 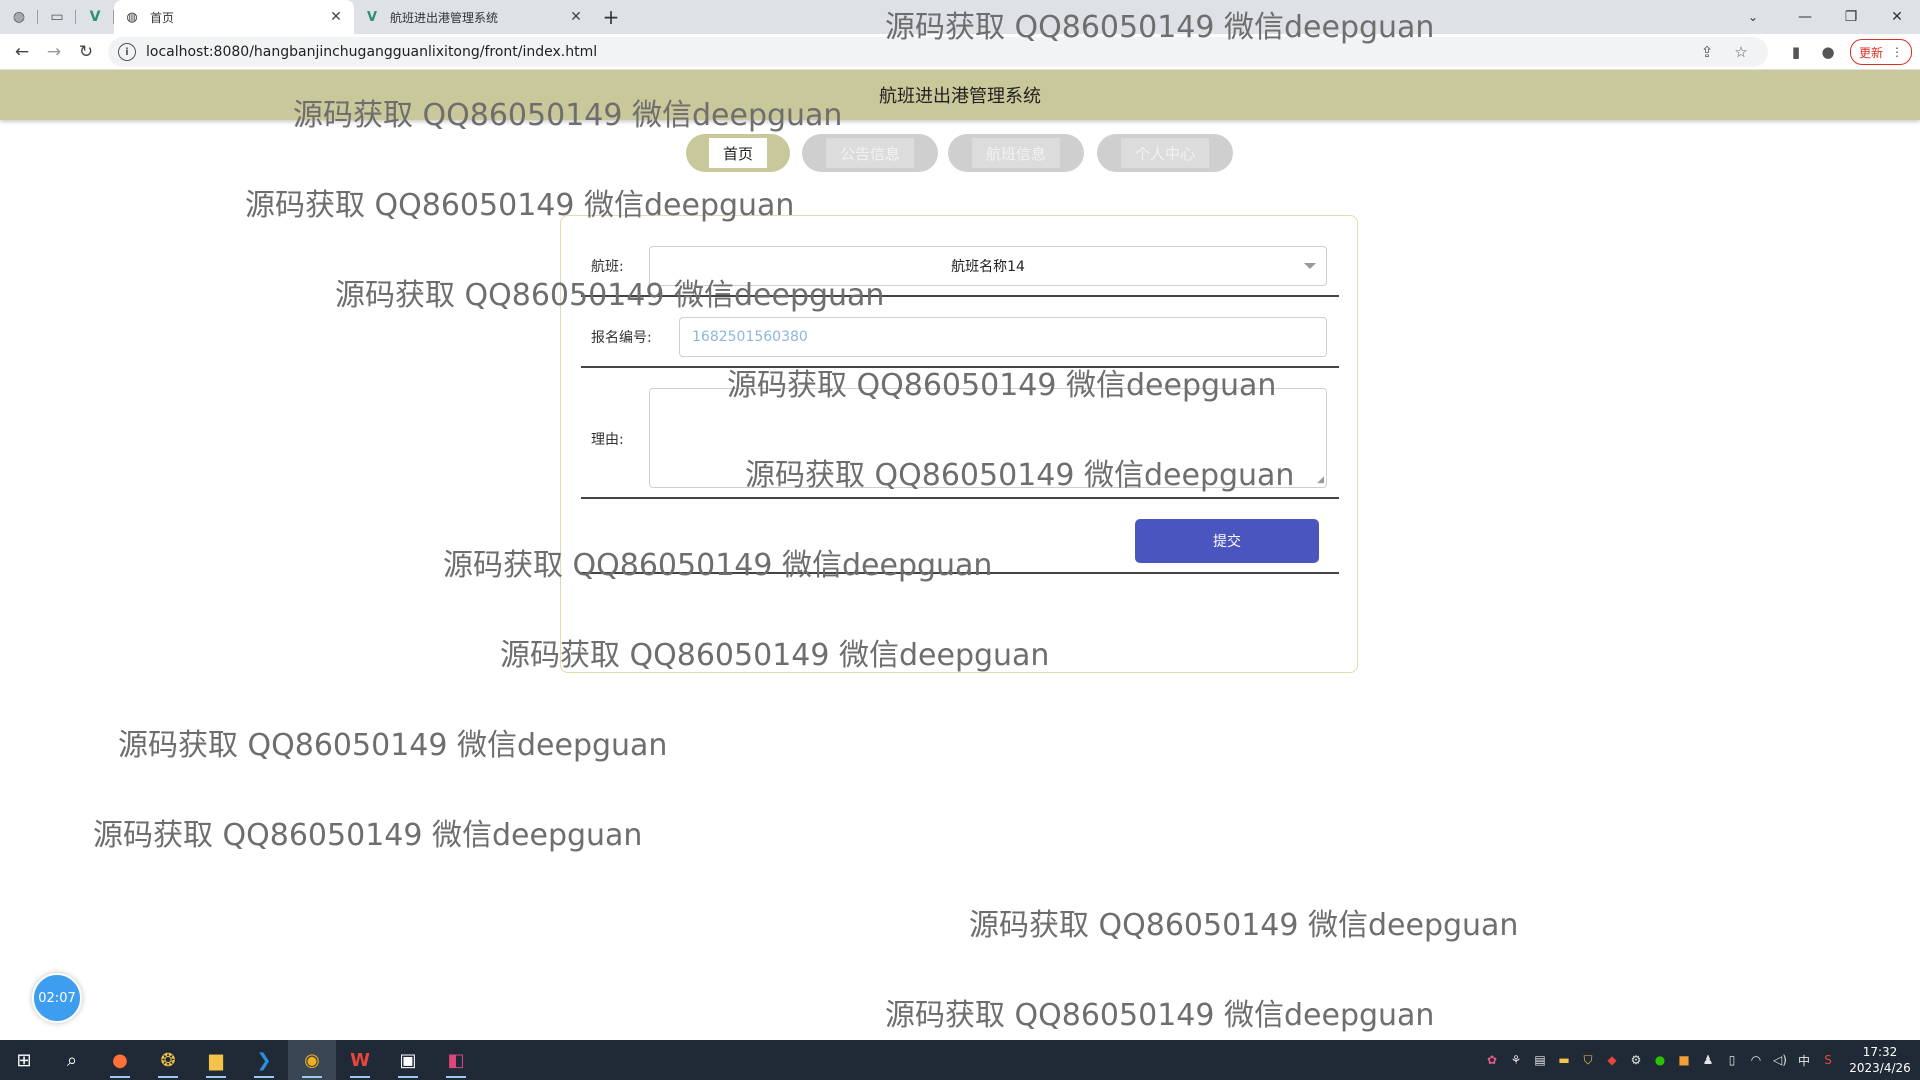 I want to click on tab-label: 航班进出港管理系统, so click(x=444, y=17).